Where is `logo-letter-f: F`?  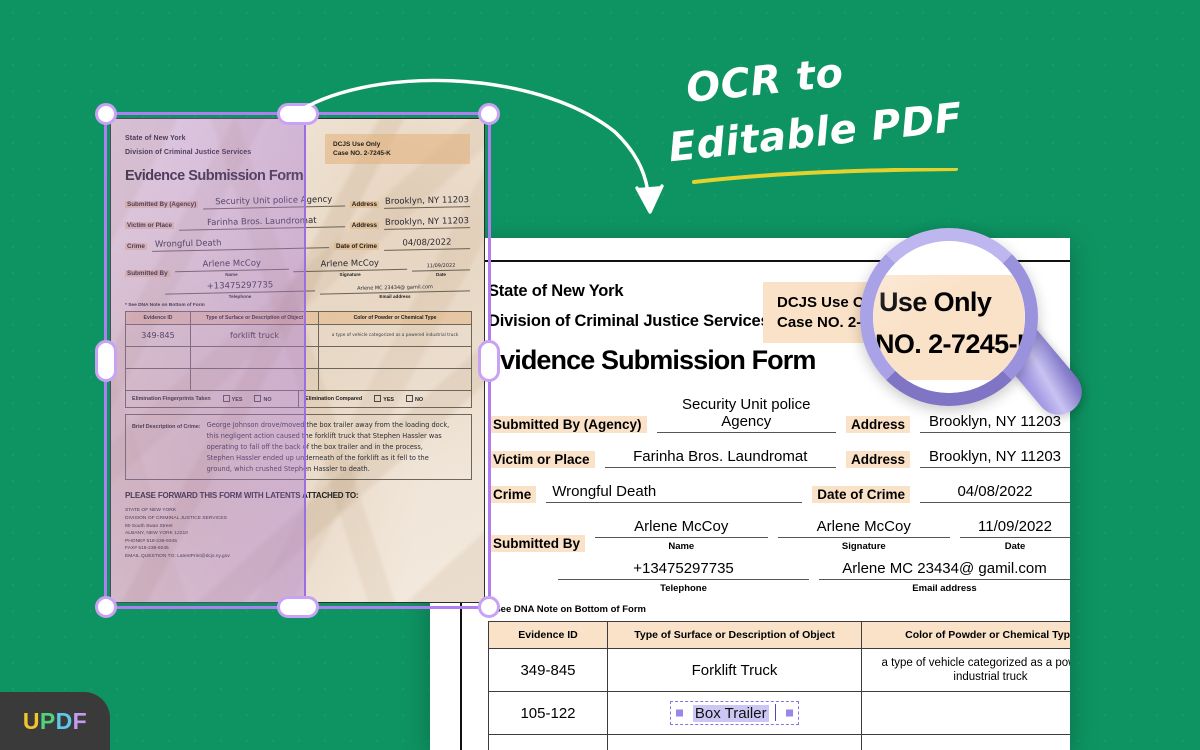 logo-letter-f: F is located at coordinates (80, 720).